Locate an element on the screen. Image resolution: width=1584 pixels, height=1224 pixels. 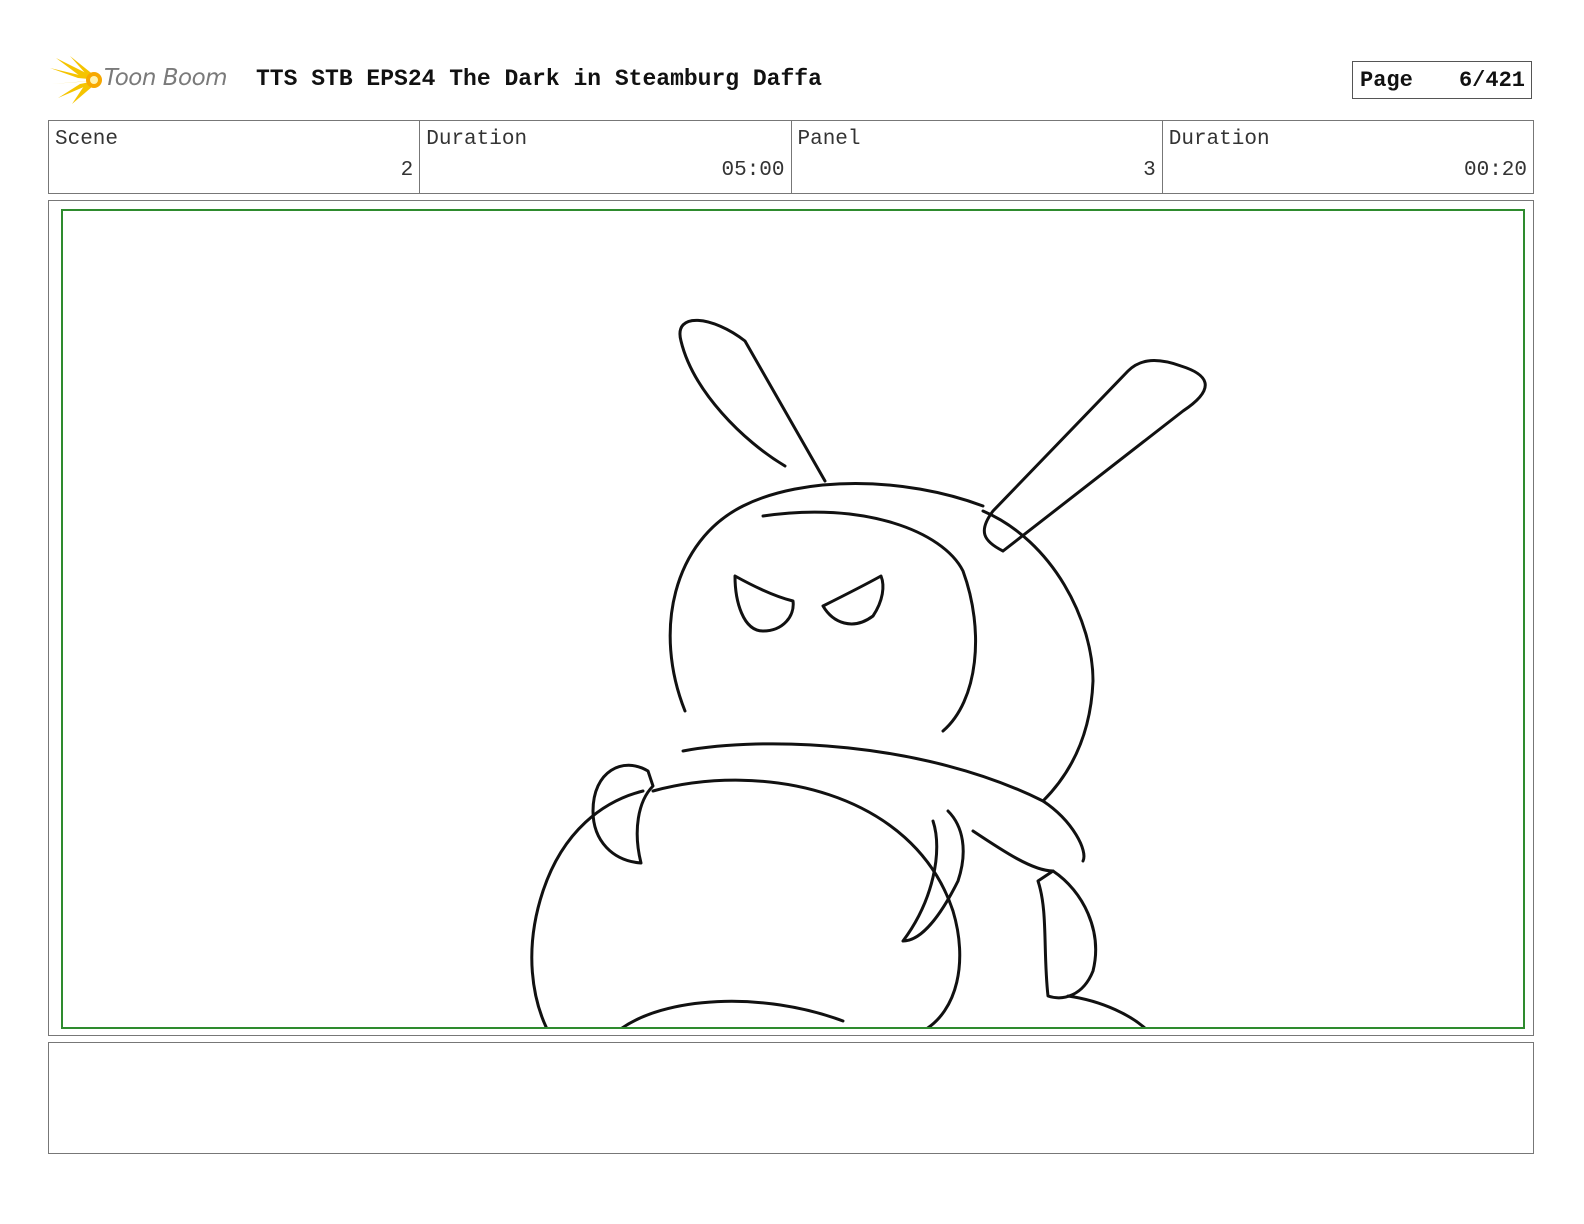
belly-bottom is located at coordinates (733, 1013).